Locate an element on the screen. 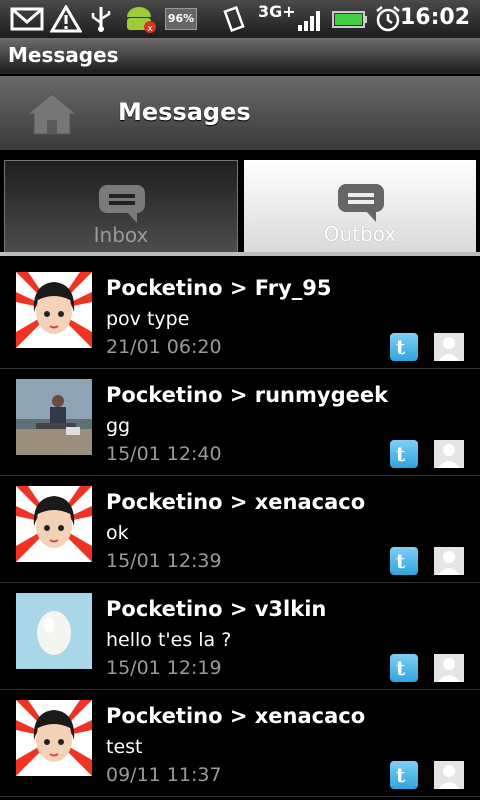 This screenshot has height=800, width=480. app-title-bar: Messages is located at coordinates (240, 56).